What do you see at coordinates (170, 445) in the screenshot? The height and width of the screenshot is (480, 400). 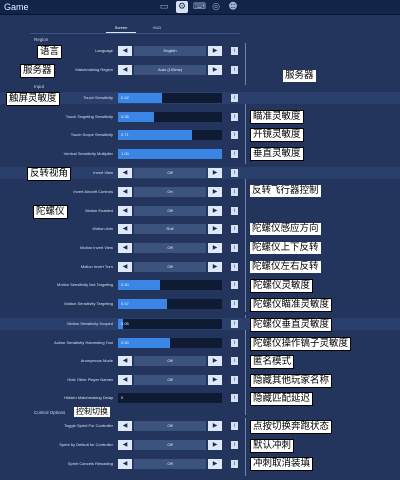 I see `sprint-default-selector: ◀ Off ▶` at bounding box center [170, 445].